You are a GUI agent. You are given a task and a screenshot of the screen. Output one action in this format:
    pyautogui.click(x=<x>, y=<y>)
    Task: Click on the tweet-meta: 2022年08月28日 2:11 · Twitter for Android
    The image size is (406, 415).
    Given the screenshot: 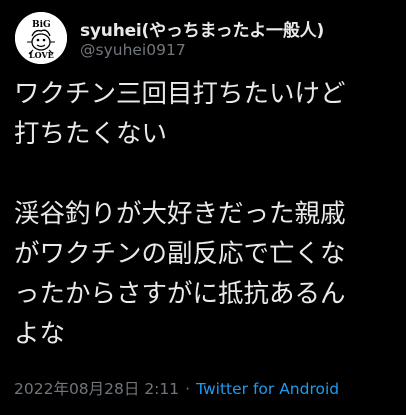 What is the action you would take?
    pyautogui.click(x=176, y=388)
    